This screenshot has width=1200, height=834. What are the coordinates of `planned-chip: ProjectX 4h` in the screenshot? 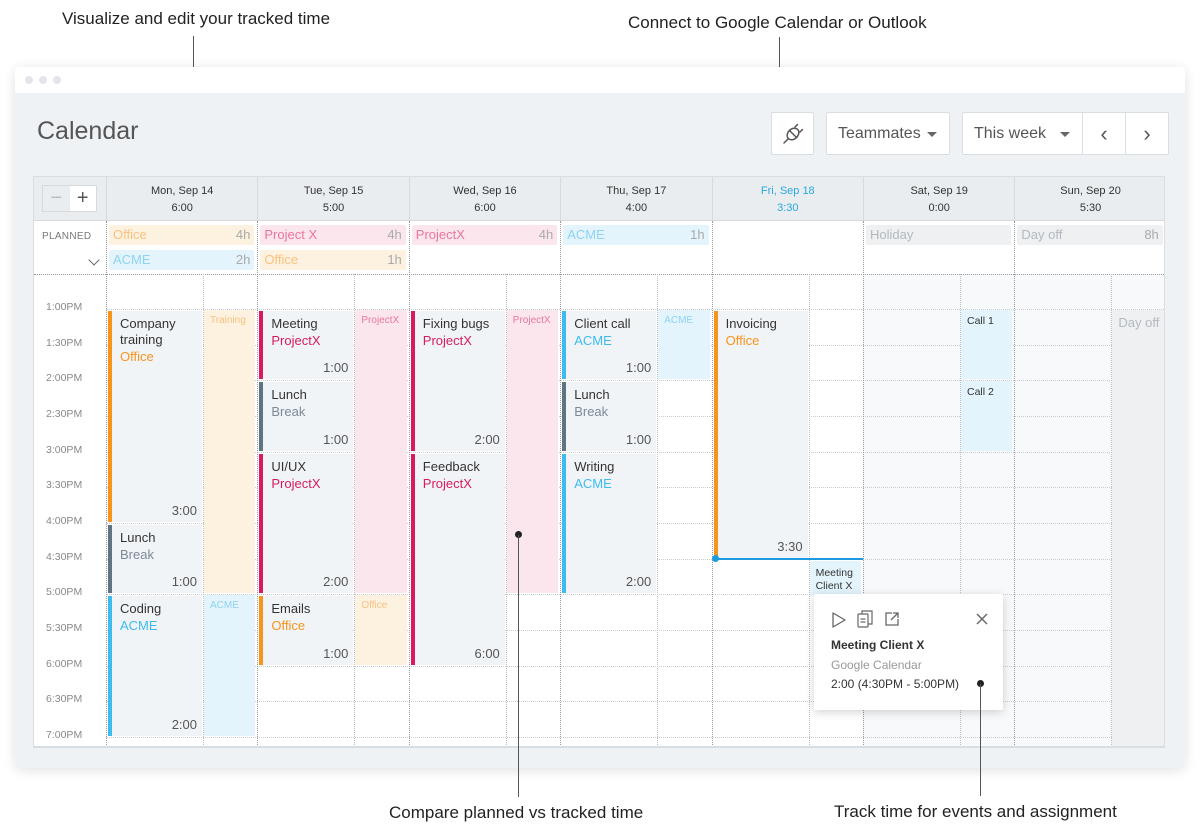 It's located at (484, 235).